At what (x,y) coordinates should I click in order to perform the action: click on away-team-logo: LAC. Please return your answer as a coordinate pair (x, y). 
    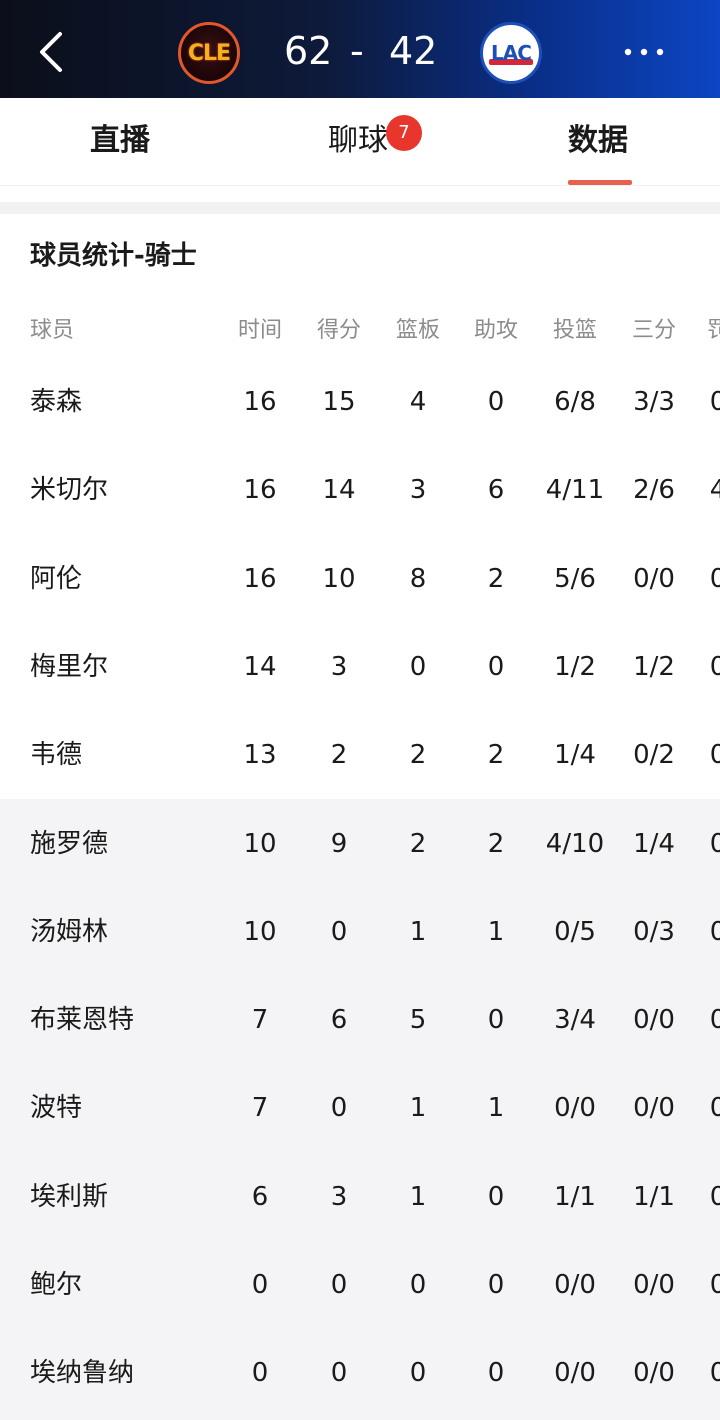
    Looking at the image, I should click on (511, 53).